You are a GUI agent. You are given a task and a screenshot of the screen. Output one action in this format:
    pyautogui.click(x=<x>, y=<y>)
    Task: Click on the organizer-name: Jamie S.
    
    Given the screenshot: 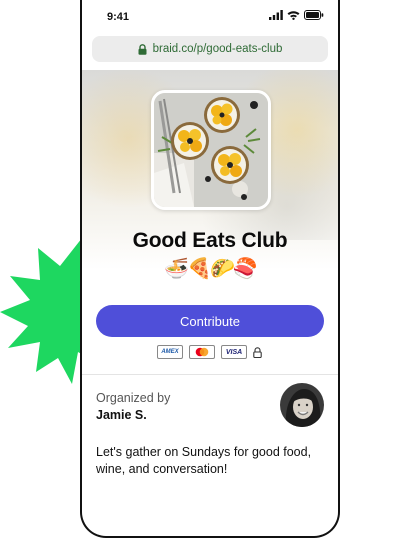 What is the action you would take?
    pyautogui.click(x=121, y=415)
    